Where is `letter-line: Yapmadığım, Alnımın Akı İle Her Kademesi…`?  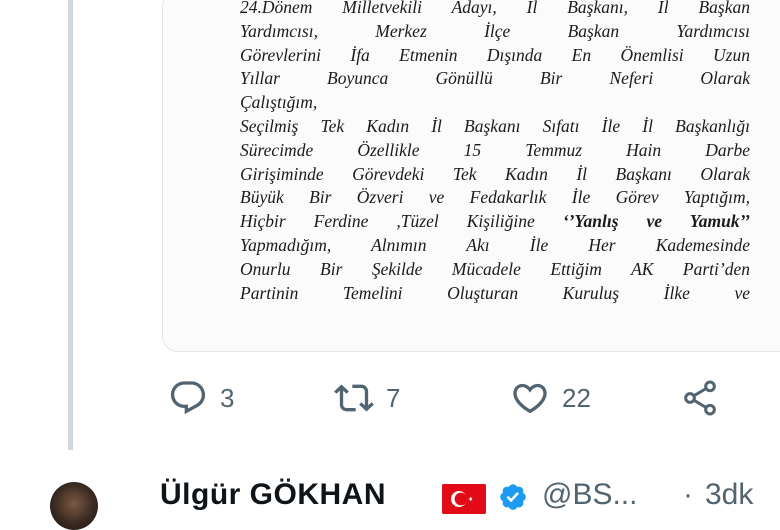
letter-line: Yapmadığım, Alnımın Akı İle Her Kademesi… is located at coordinates (495, 244).